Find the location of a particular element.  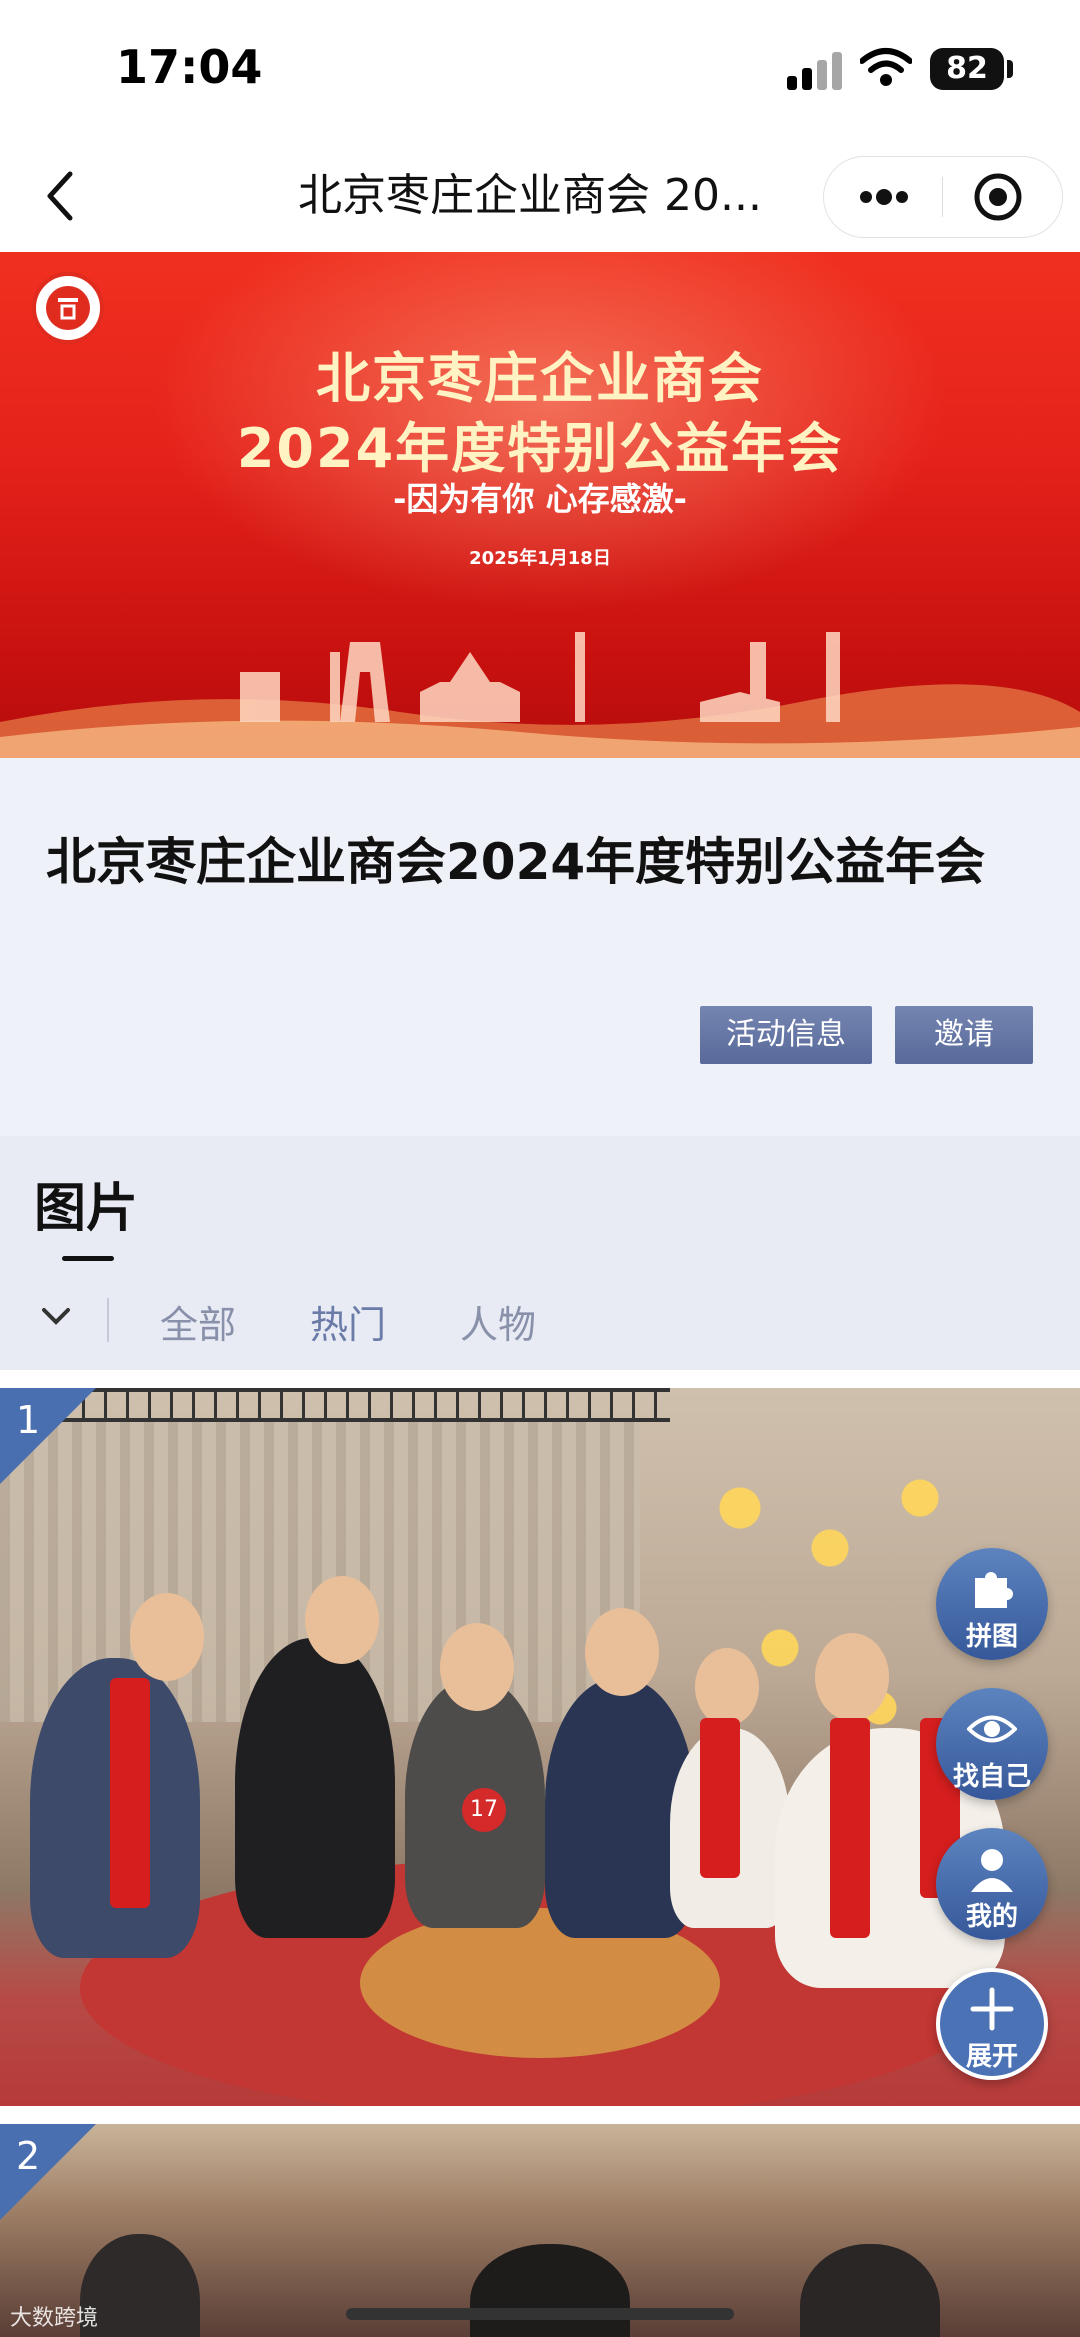

plus-icon is located at coordinates (992, 2009).